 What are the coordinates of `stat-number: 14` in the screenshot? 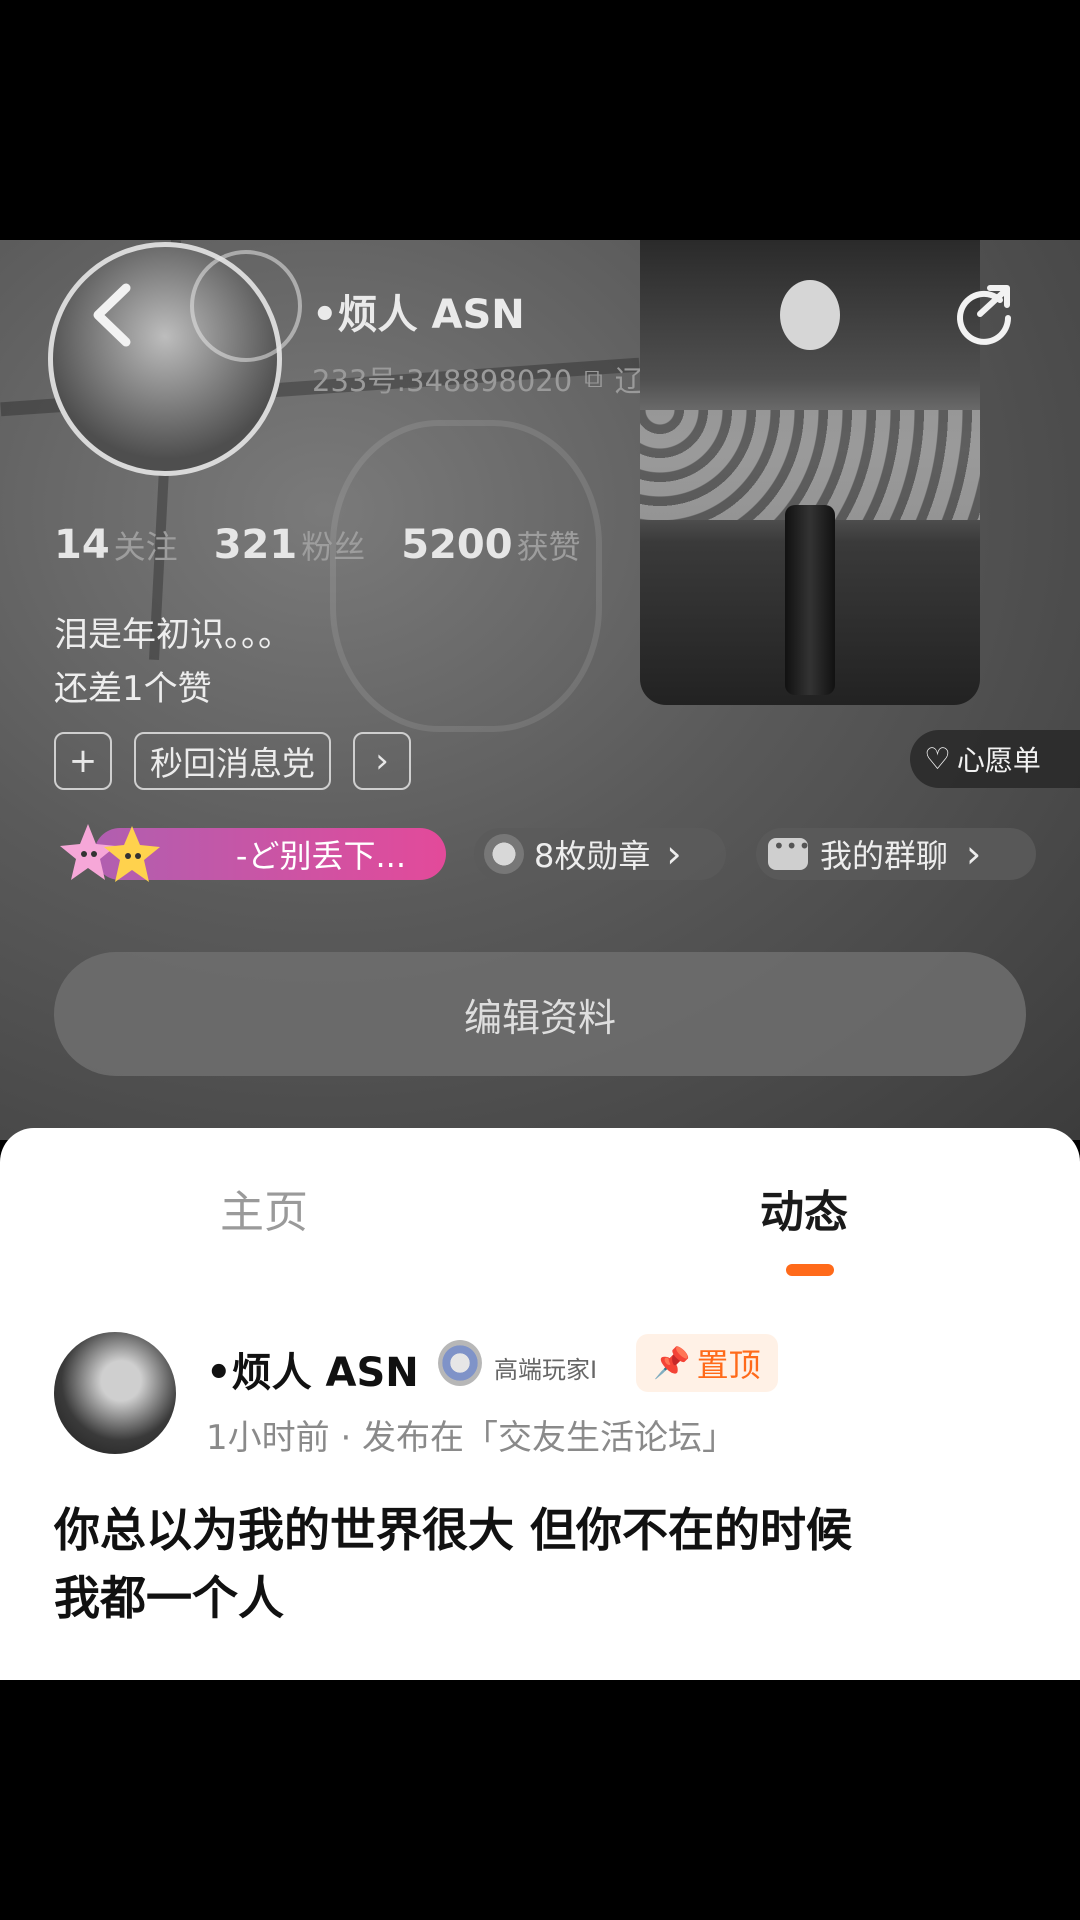 It's located at (82, 545).